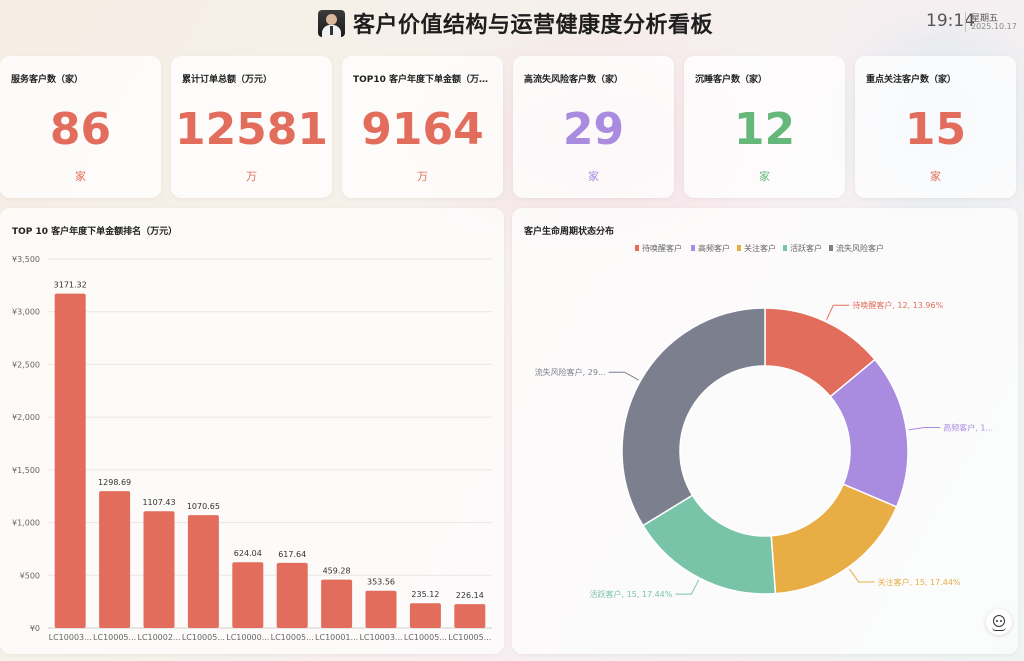 Image resolution: width=1024 pixels, height=661 pixels. What do you see at coordinates (897, 305) in the screenshot?
I see `slice-label: 待唤醒客户, 12, 13.96%` at bounding box center [897, 305].